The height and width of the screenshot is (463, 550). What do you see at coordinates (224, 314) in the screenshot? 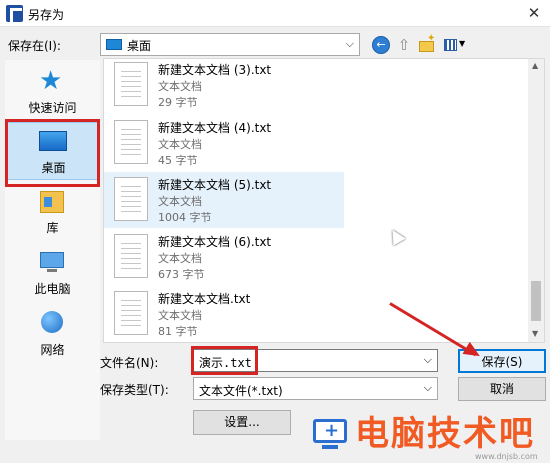
I see `file-item: 新建文本文档.txt 文本文档 81 字节` at bounding box center [224, 314].